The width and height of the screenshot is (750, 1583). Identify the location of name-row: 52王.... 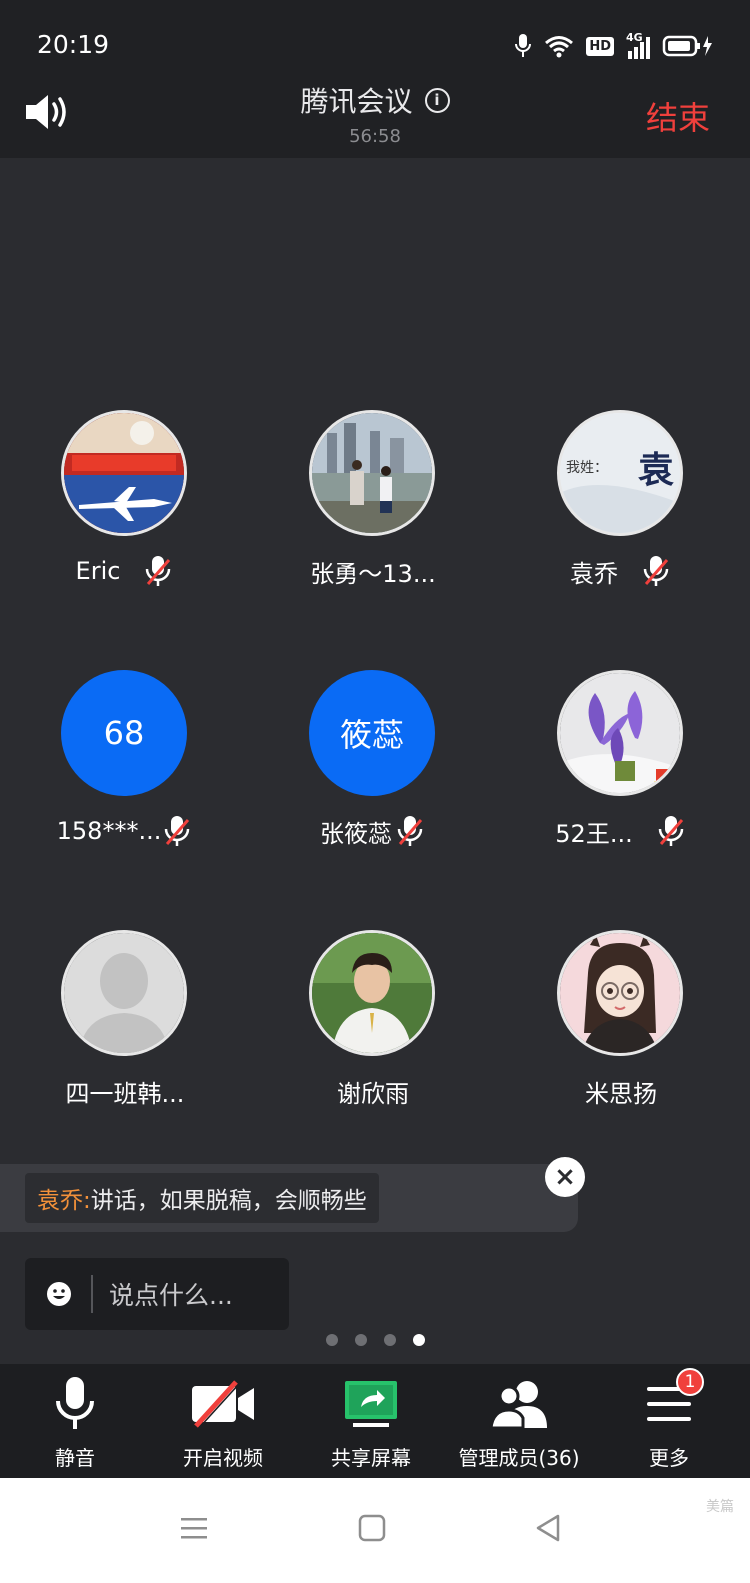
(621, 831).